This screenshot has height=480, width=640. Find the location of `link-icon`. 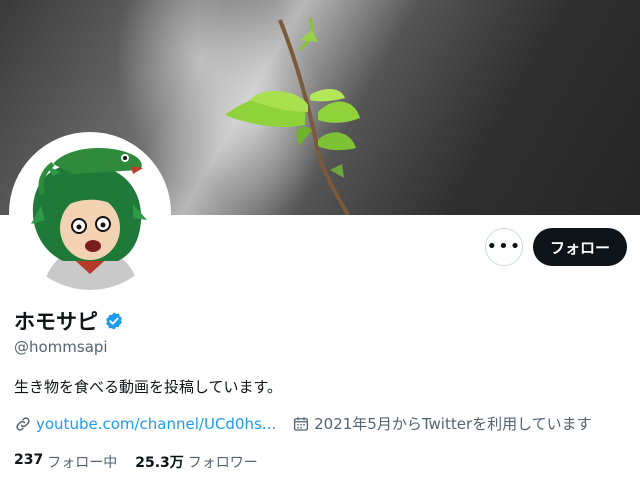

link-icon is located at coordinates (23, 423).